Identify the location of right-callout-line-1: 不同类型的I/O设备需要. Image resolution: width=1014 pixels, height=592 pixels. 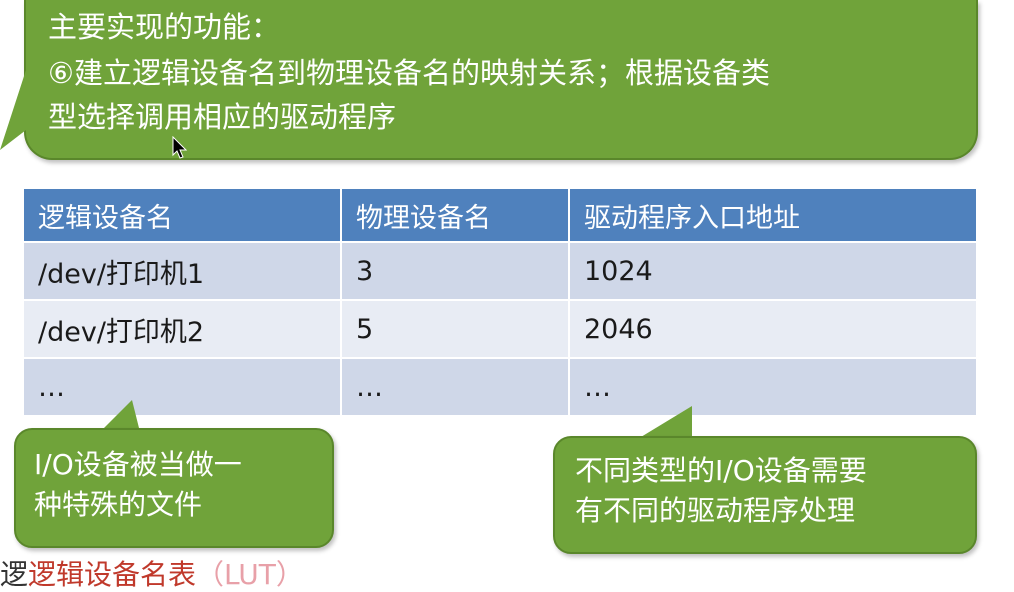
(721, 470).